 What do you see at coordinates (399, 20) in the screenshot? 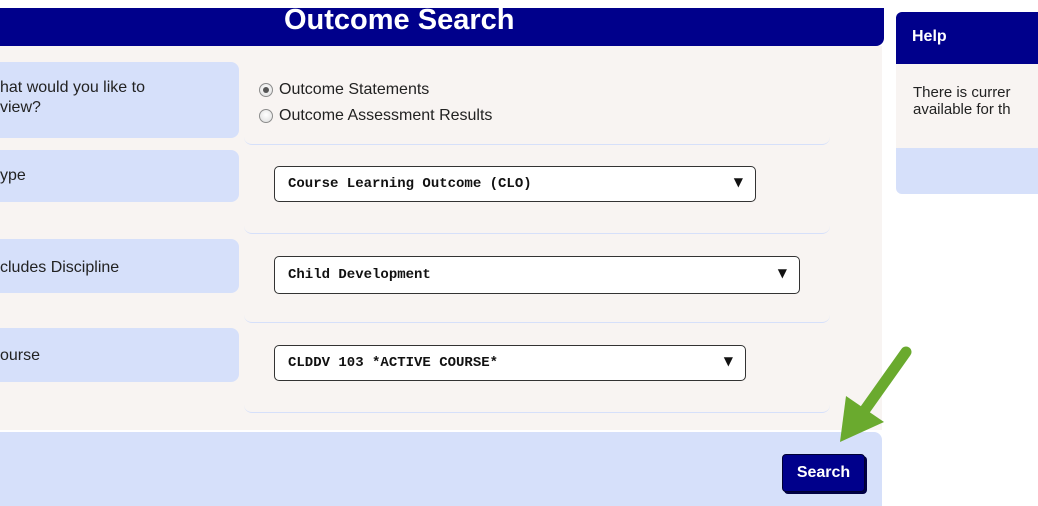
I see `page-title: Outcome Search` at bounding box center [399, 20].